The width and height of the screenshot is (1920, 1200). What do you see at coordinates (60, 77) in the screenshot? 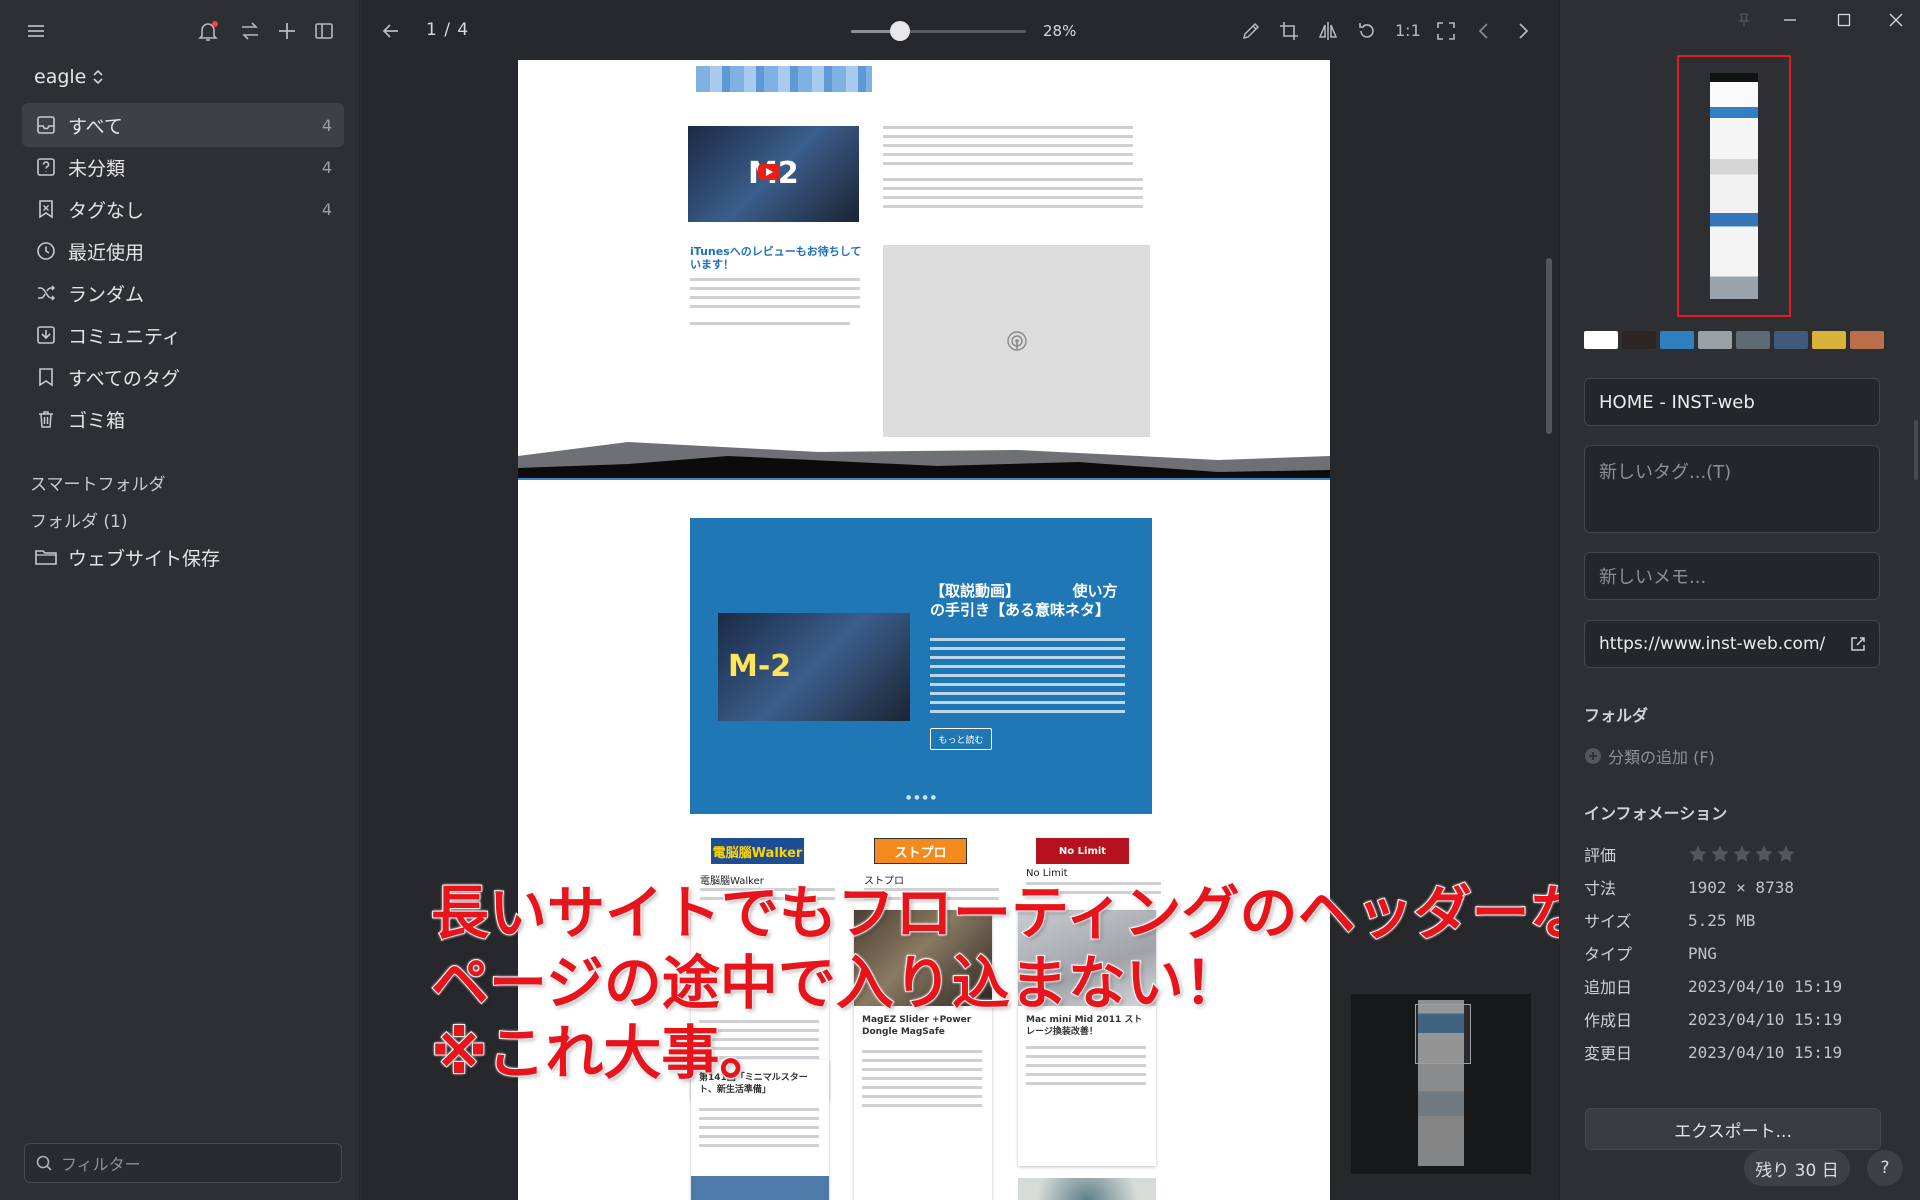
I see `library-name: eagle` at bounding box center [60, 77].